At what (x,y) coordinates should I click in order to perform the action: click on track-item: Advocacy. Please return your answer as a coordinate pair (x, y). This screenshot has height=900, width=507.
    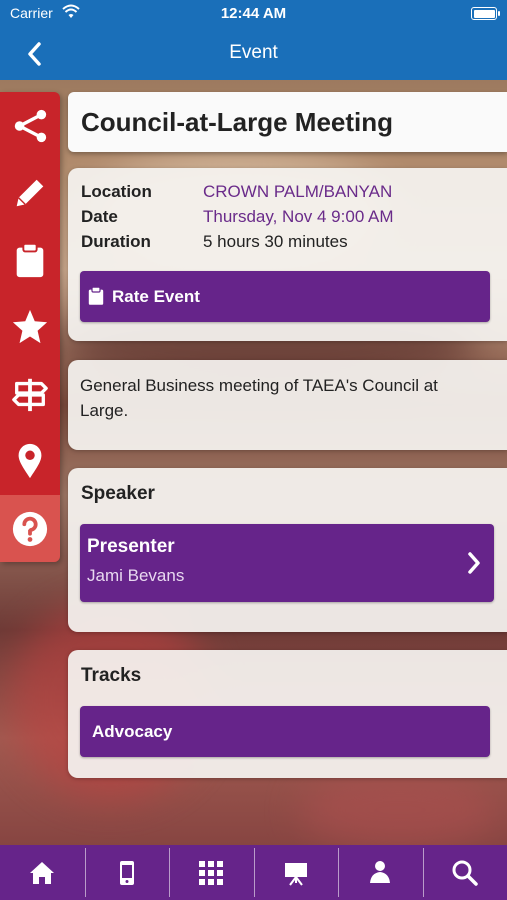
    Looking at the image, I should click on (285, 731).